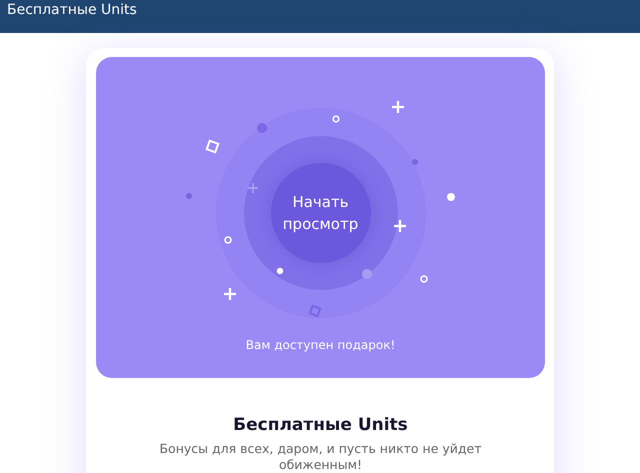 This screenshot has height=473, width=640. What do you see at coordinates (320, 425) in the screenshot?
I see `section-title: Бесплатные Units` at bounding box center [320, 425].